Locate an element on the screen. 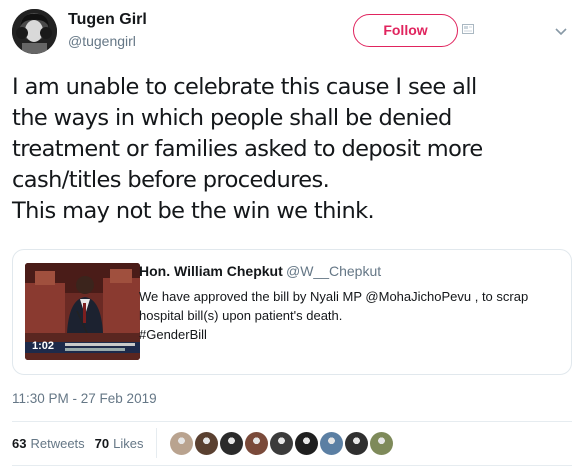 The height and width of the screenshot is (466, 587). quoted-author-name: Hon. William Chepkut is located at coordinates (211, 271).